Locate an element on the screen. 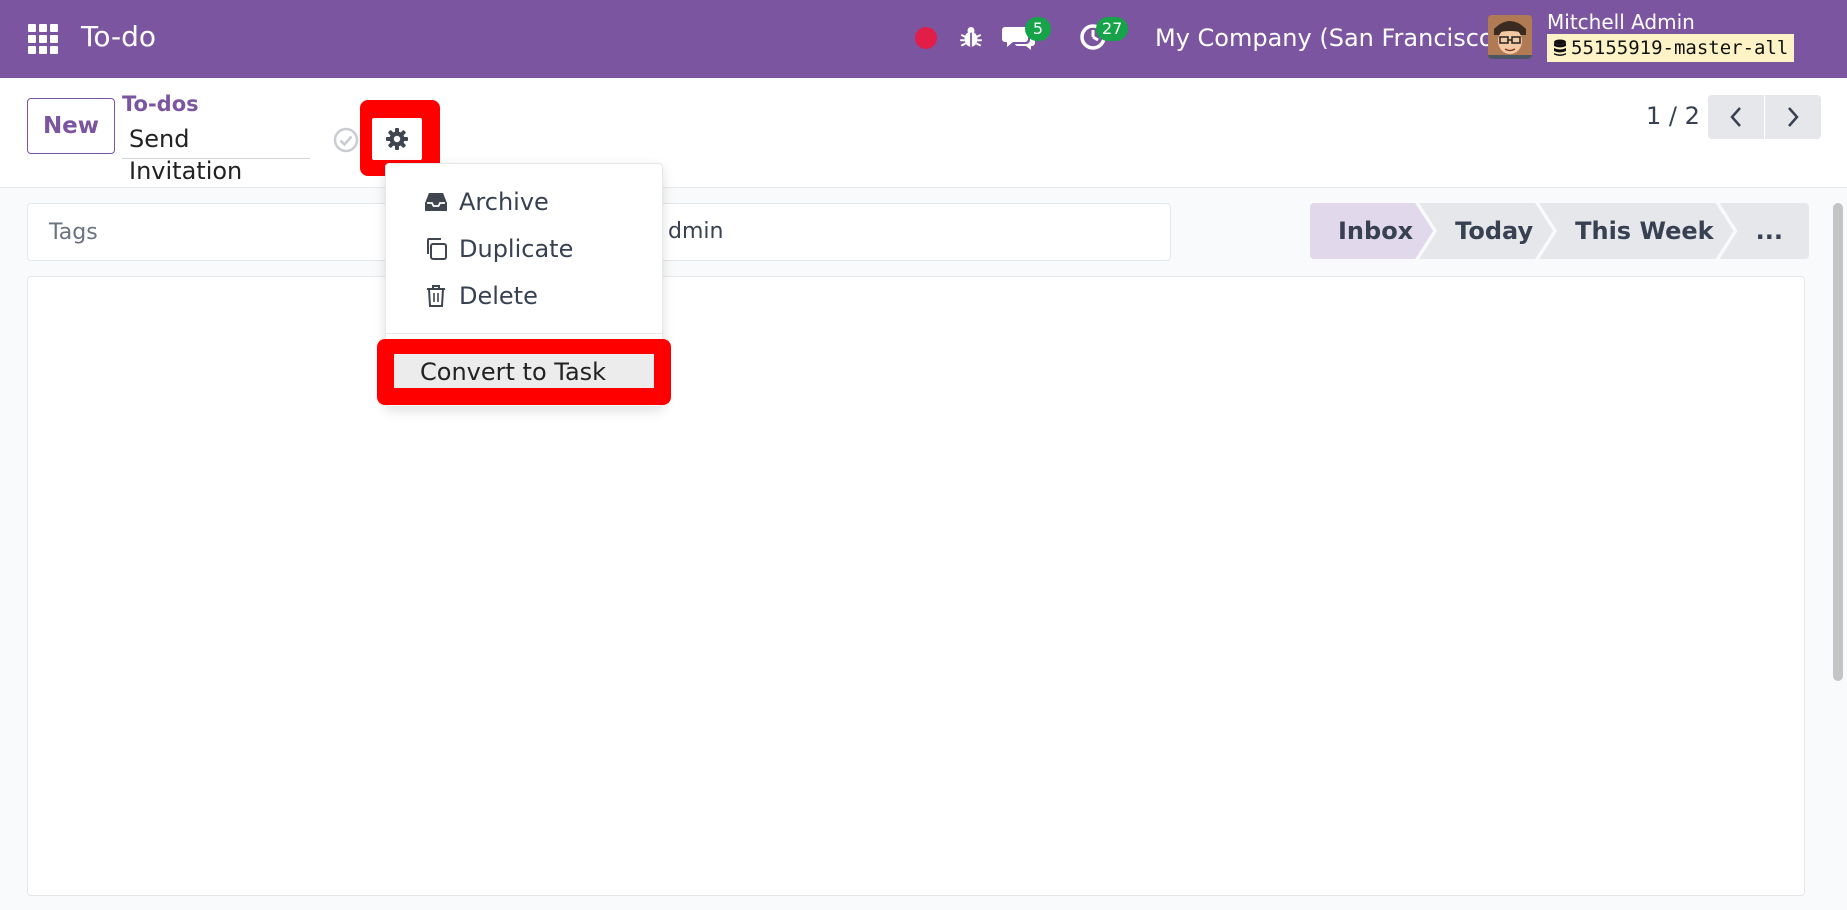 The width and height of the screenshot is (1847, 910). user-avatar is located at coordinates (1510, 37).